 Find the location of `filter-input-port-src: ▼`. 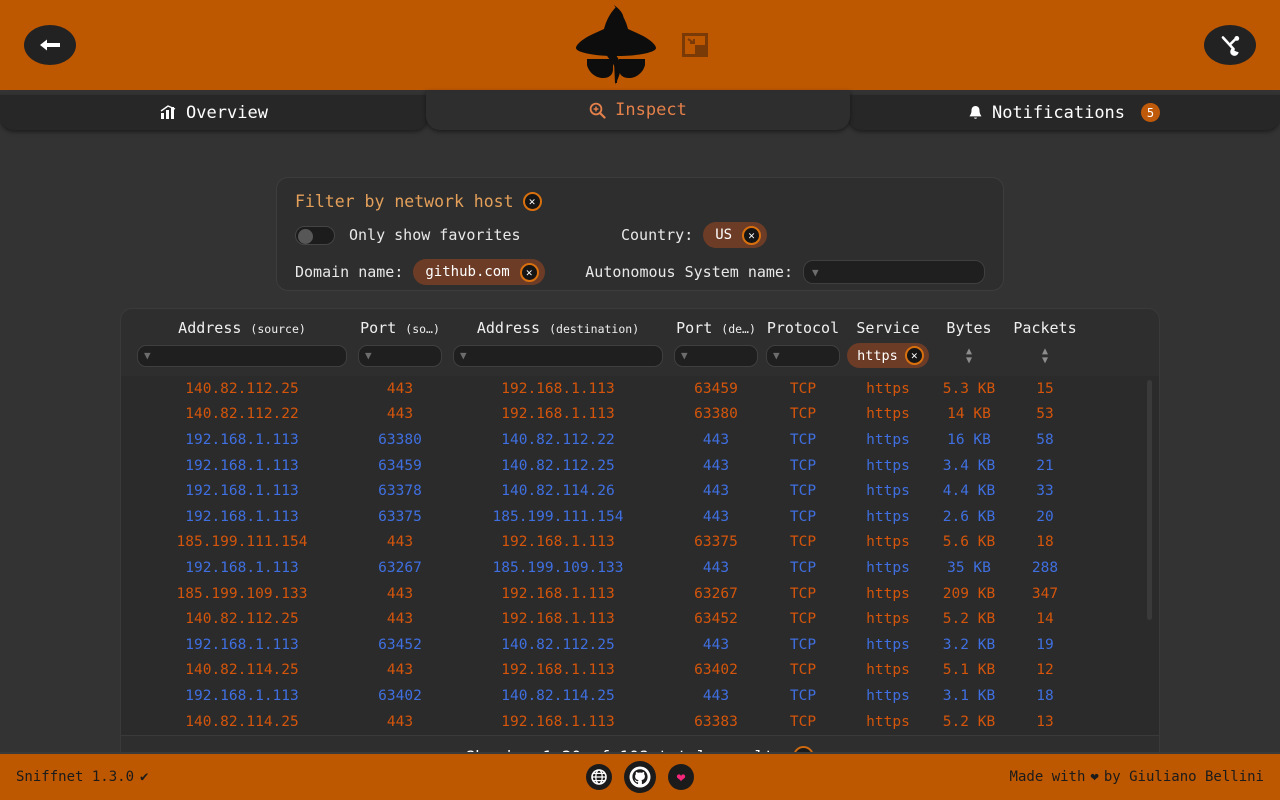

filter-input-port-src: ▼ is located at coordinates (400, 355).